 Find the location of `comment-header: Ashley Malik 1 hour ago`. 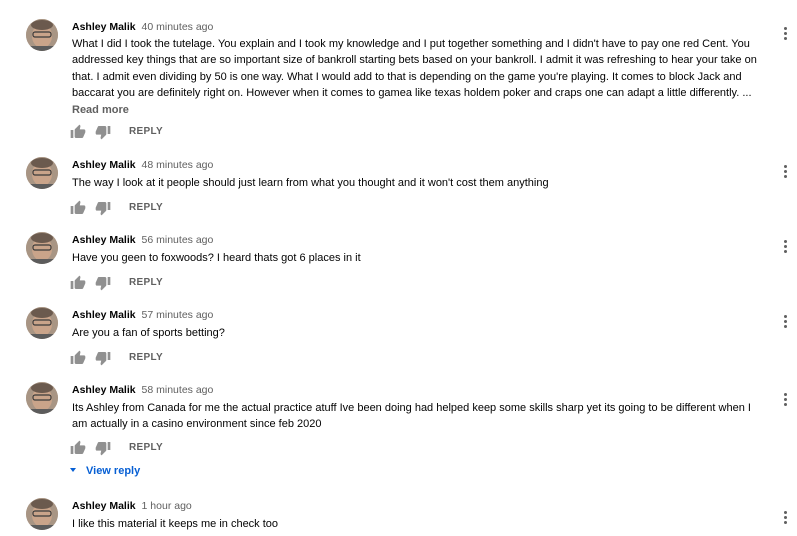

comment-header: Ashley Malik 1 hour ago is located at coordinates (132, 506).